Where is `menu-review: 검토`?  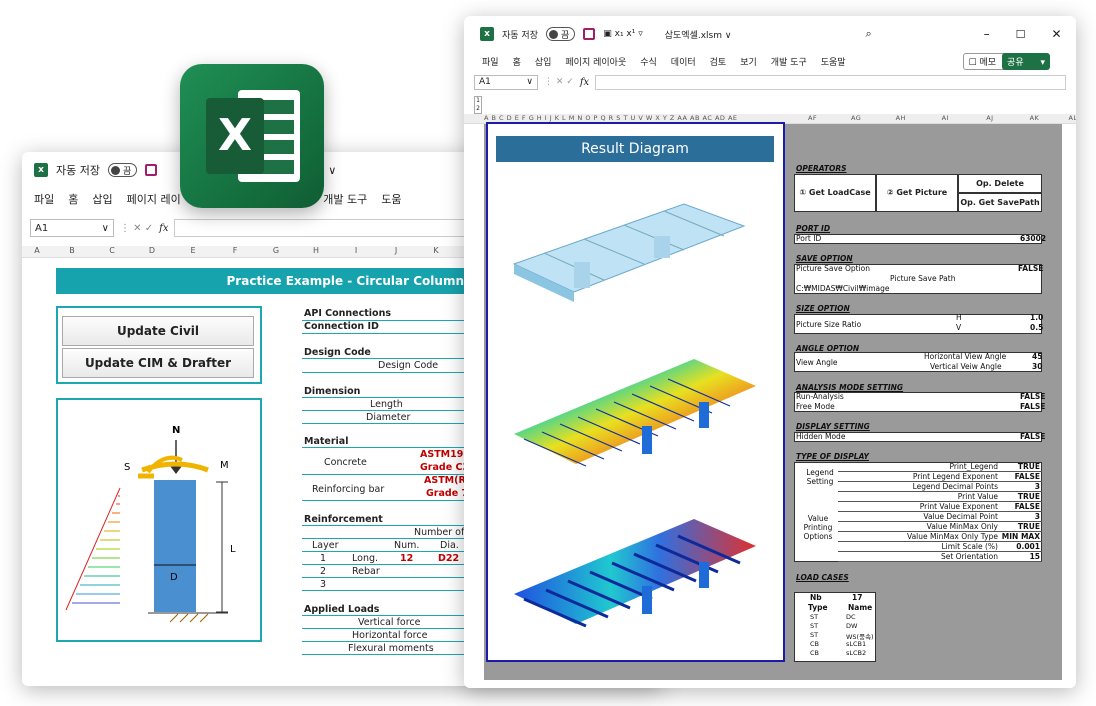
menu-review: 검토 is located at coordinates (718, 61).